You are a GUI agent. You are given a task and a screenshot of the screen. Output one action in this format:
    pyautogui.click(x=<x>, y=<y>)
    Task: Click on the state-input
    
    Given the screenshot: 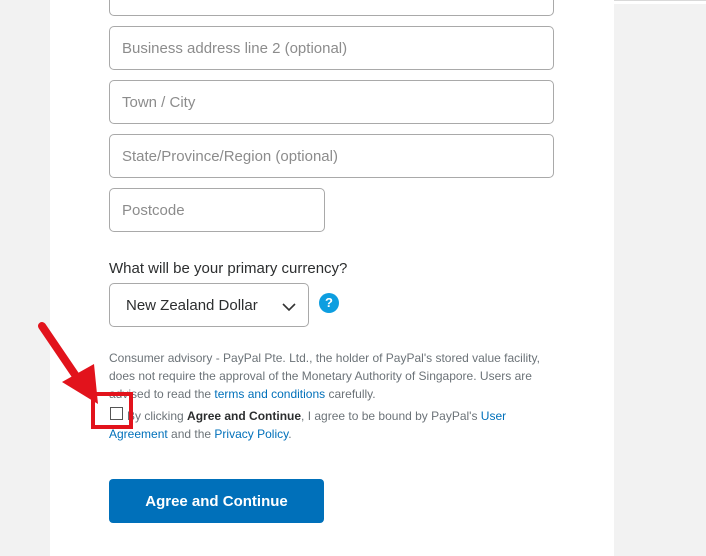 What is the action you would take?
    pyautogui.click(x=331, y=156)
    